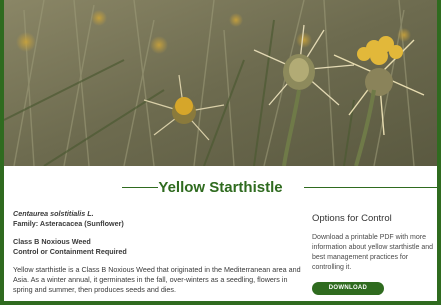 The height and width of the screenshot is (305, 441). What do you see at coordinates (53, 213) in the screenshot?
I see `scientific-name: Centaurea solstitialis L.` at bounding box center [53, 213].